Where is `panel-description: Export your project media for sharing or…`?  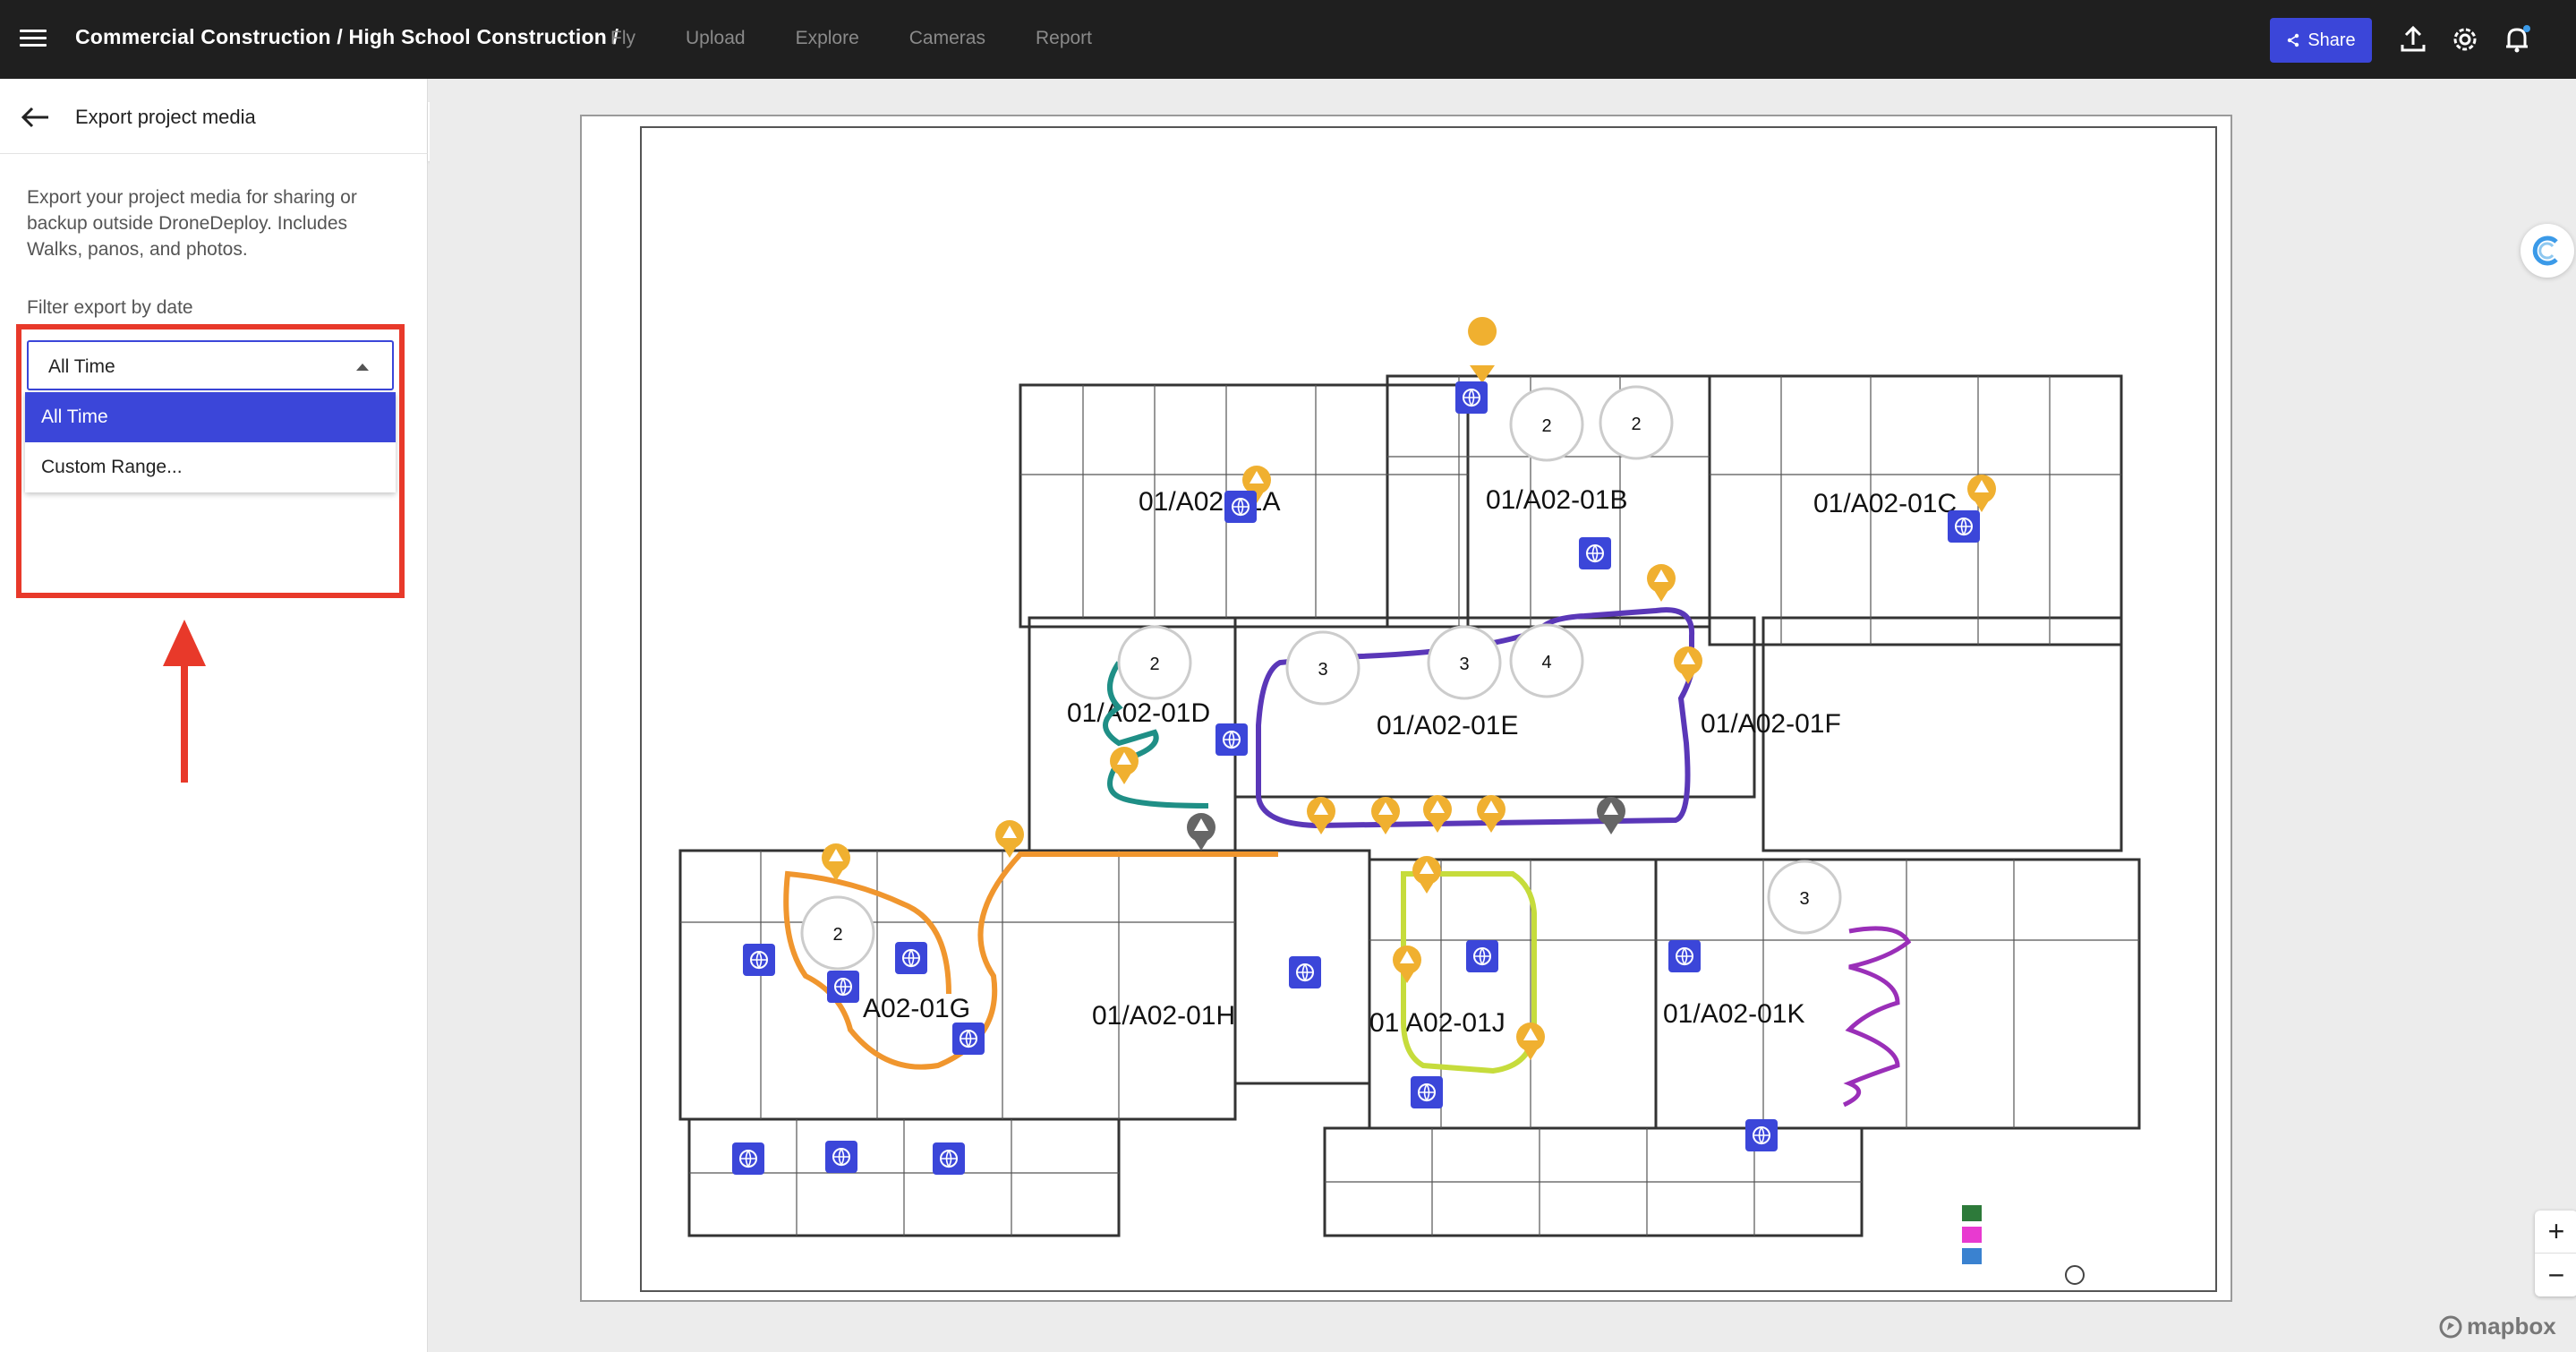
panel-description: Export your project media for sharing or… is located at coordinates (192, 223).